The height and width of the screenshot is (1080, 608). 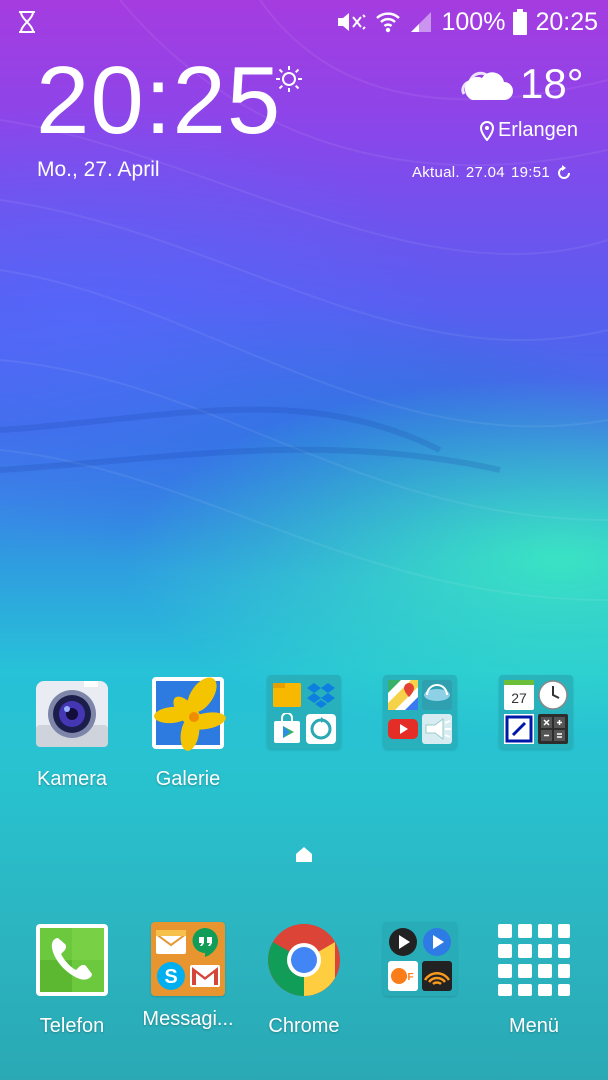 What do you see at coordinates (403, 729) in the screenshot?
I see `youtube-icon` at bounding box center [403, 729].